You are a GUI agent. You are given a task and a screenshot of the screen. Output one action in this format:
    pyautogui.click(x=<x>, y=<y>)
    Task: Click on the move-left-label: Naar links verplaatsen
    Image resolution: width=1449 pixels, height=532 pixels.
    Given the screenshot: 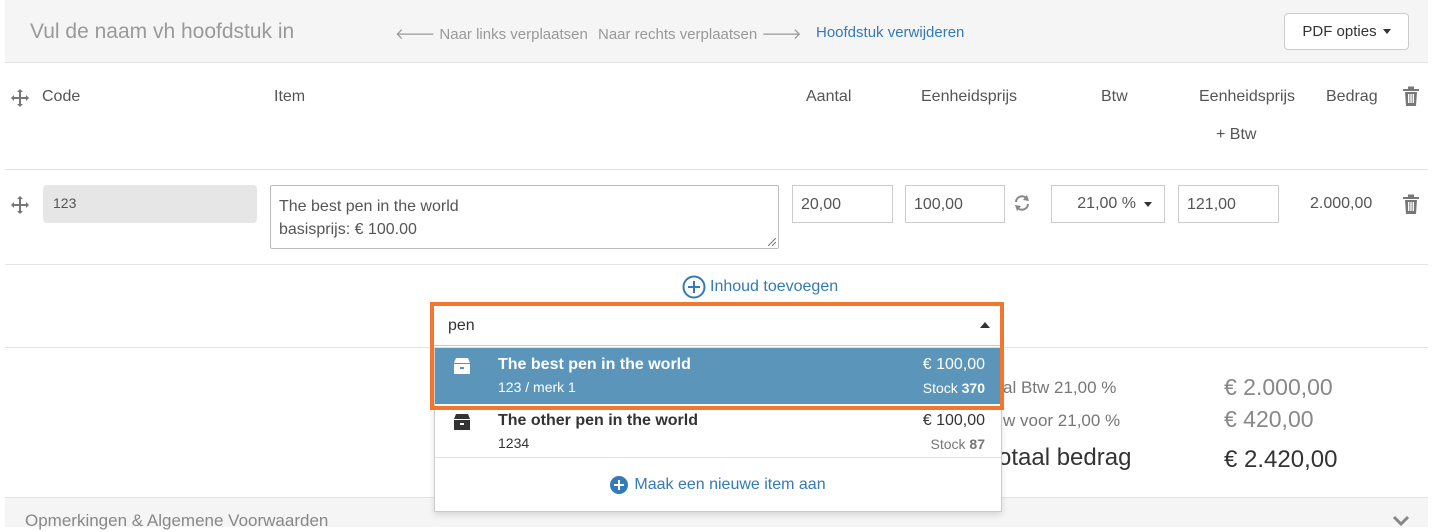 What is the action you would take?
    pyautogui.click(x=513, y=34)
    